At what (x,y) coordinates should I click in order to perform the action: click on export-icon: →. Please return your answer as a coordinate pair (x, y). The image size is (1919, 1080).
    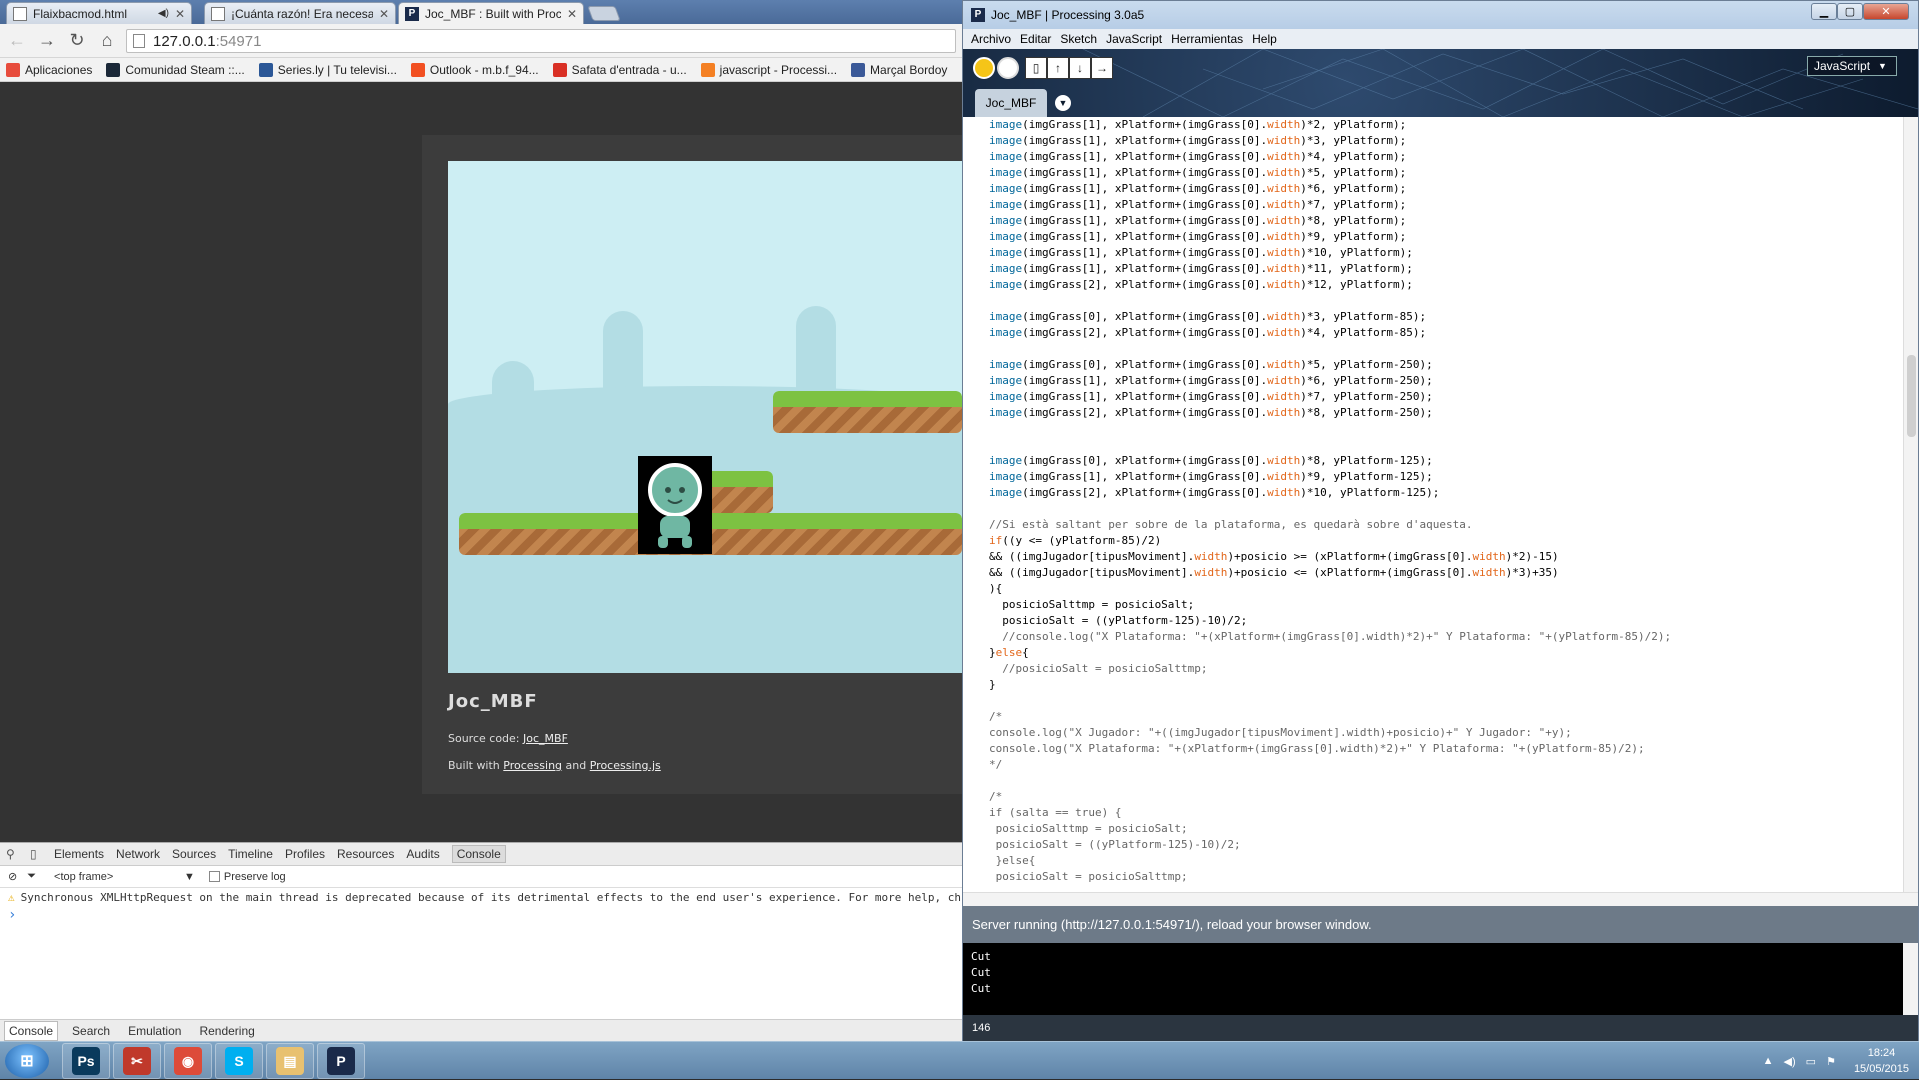
    Looking at the image, I should click on (1102, 68).